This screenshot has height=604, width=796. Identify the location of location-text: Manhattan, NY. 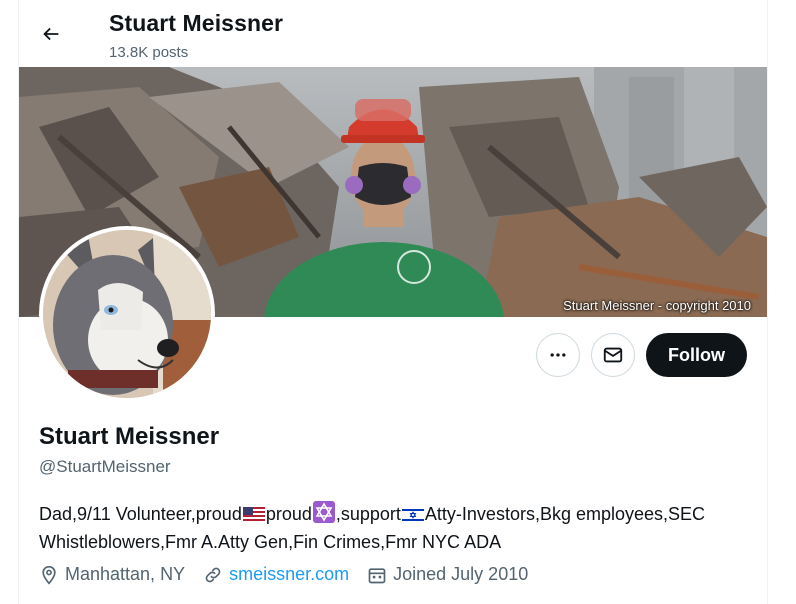
(125, 574).